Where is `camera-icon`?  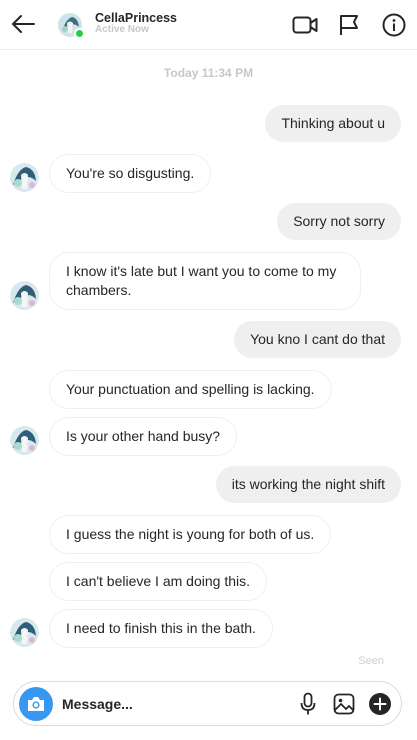
camera-icon is located at coordinates (36, 704).